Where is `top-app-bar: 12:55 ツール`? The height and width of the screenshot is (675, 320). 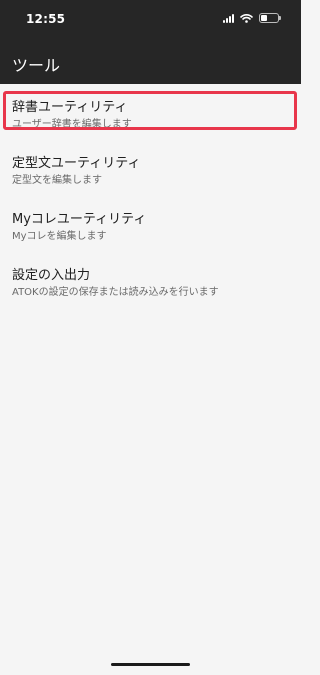
top-app-bar: 12:55 ツール is located at coordinates (150, 42).